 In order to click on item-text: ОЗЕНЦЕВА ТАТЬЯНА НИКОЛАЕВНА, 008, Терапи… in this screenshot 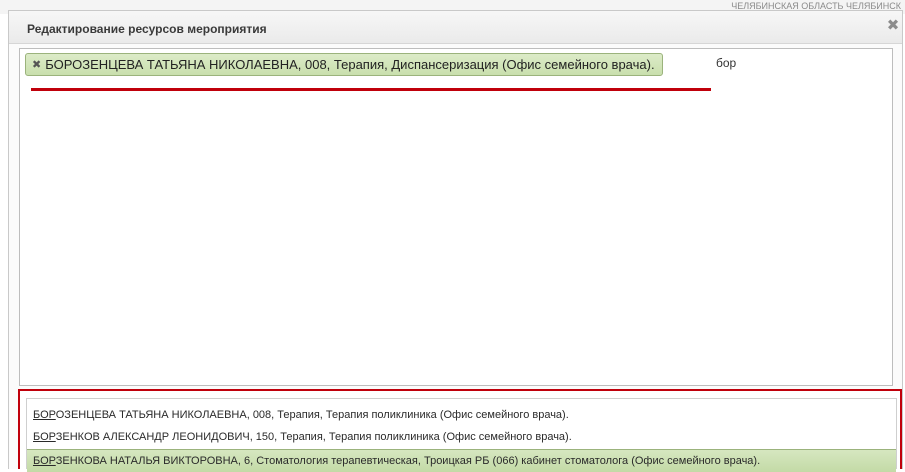, I will do `click(312, 415)`.